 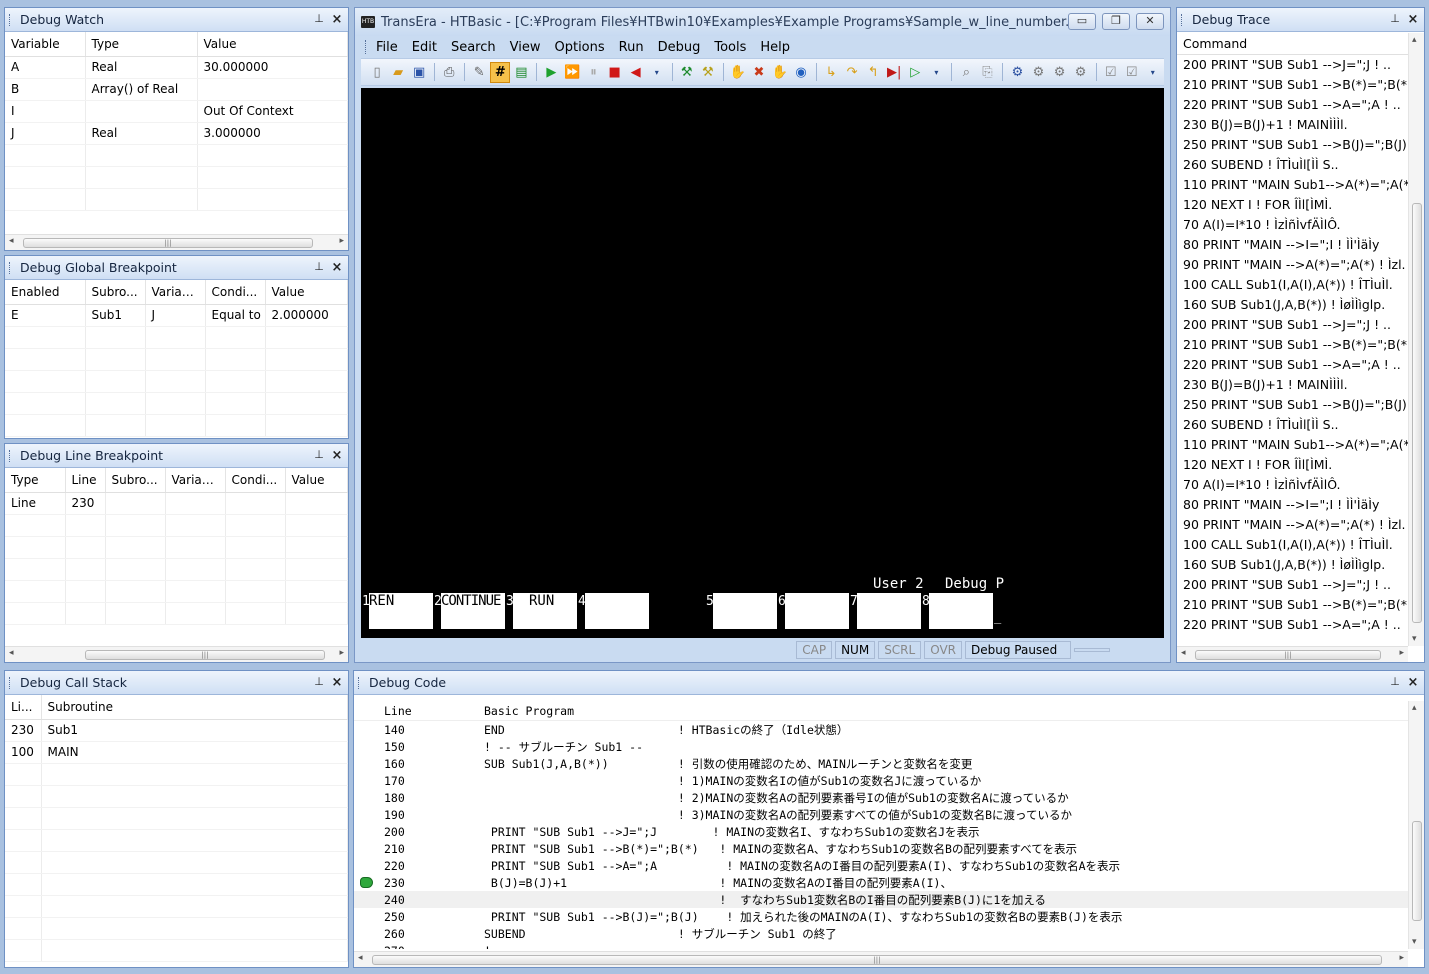 I want to click on run-to-cursor-icon: ▶|, so click(x=894, y=72).